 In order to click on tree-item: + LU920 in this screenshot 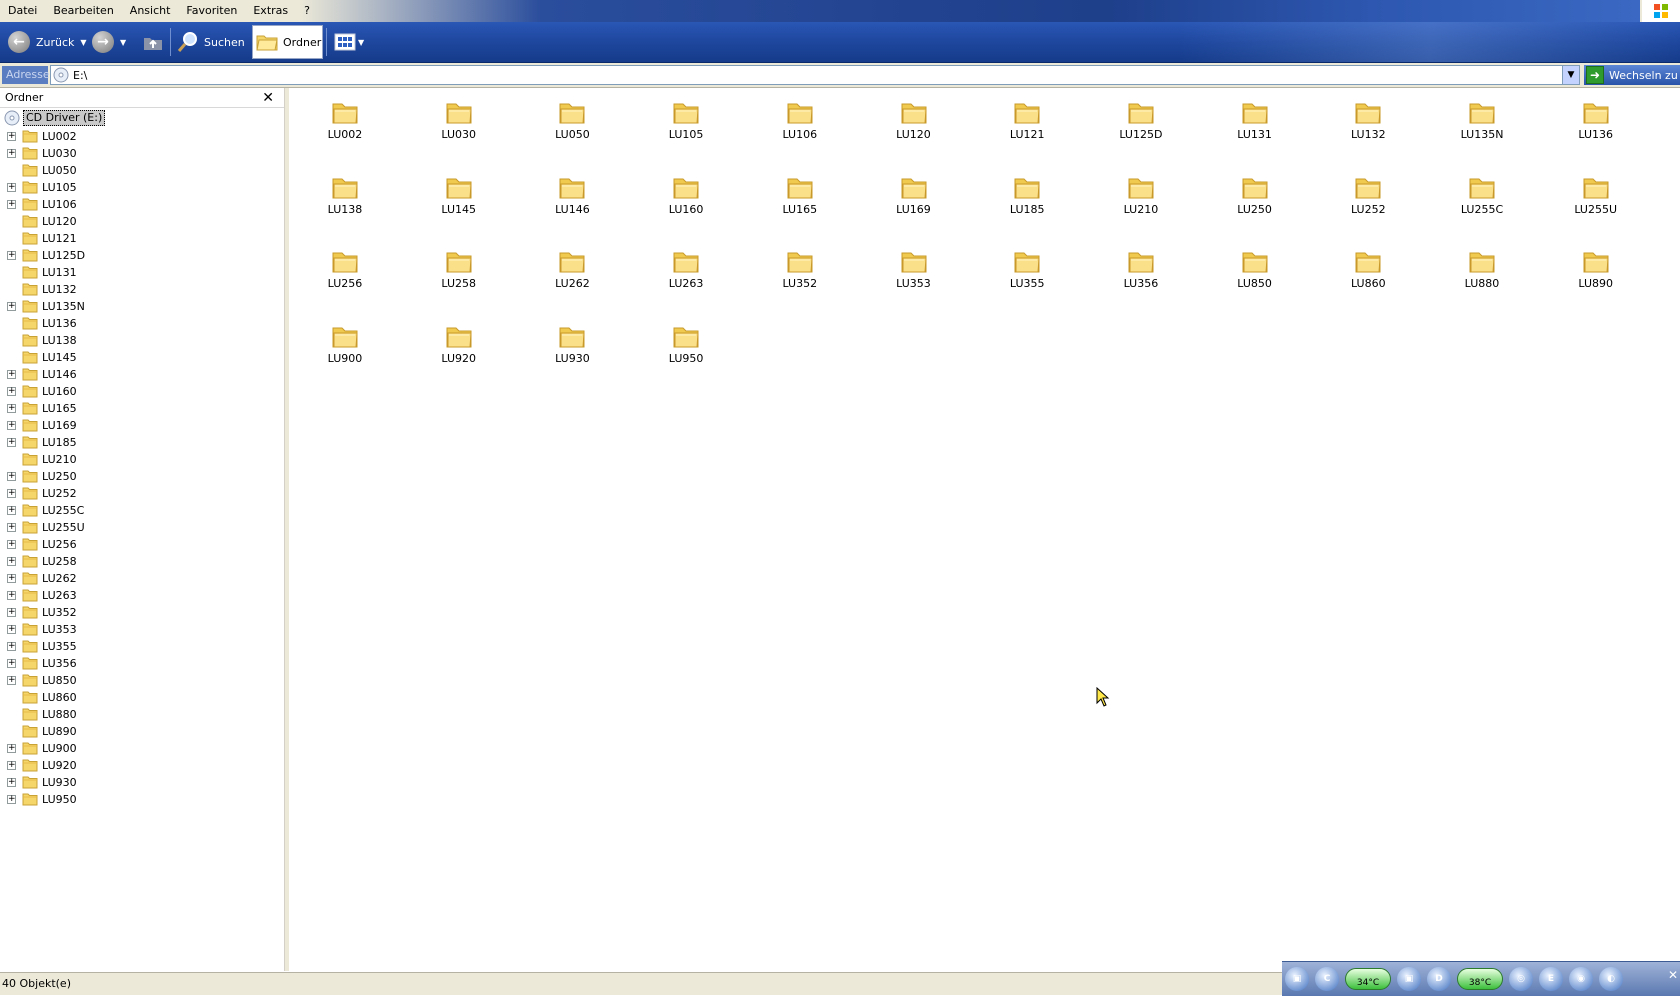, I will do `click(142, 765)`.